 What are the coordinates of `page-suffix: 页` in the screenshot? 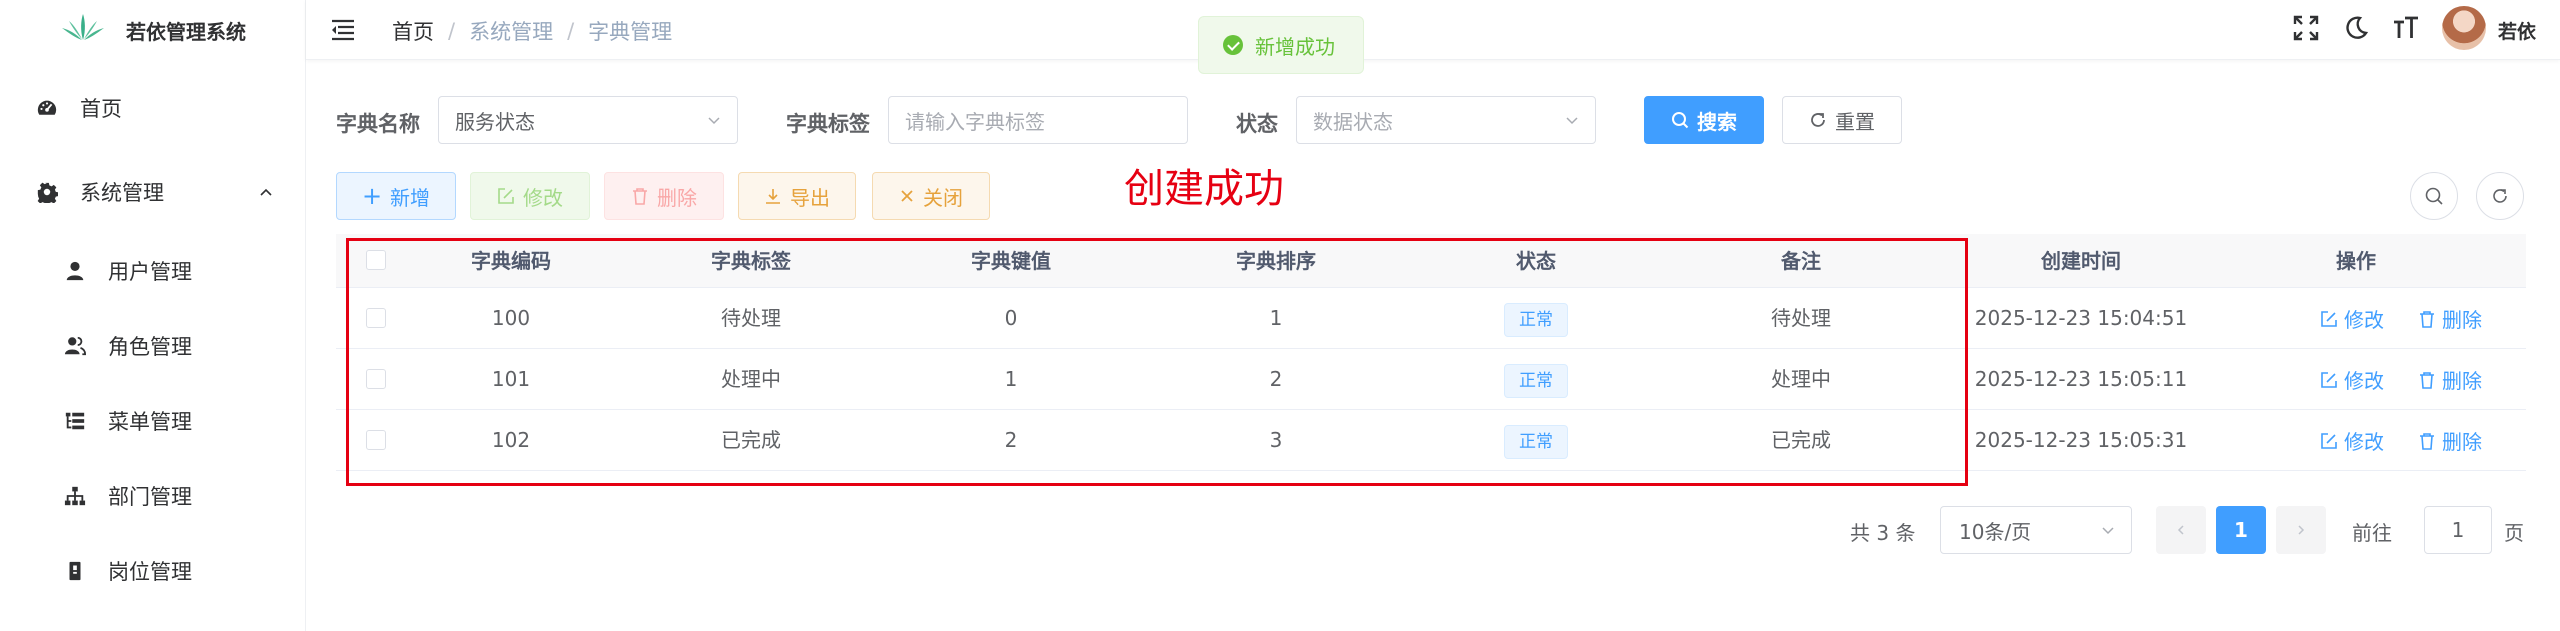 It's located at (2514, 533).